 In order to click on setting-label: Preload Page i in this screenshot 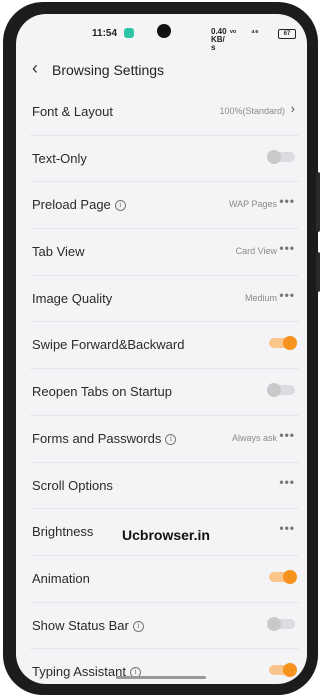, I will do `click(79, 204)`.